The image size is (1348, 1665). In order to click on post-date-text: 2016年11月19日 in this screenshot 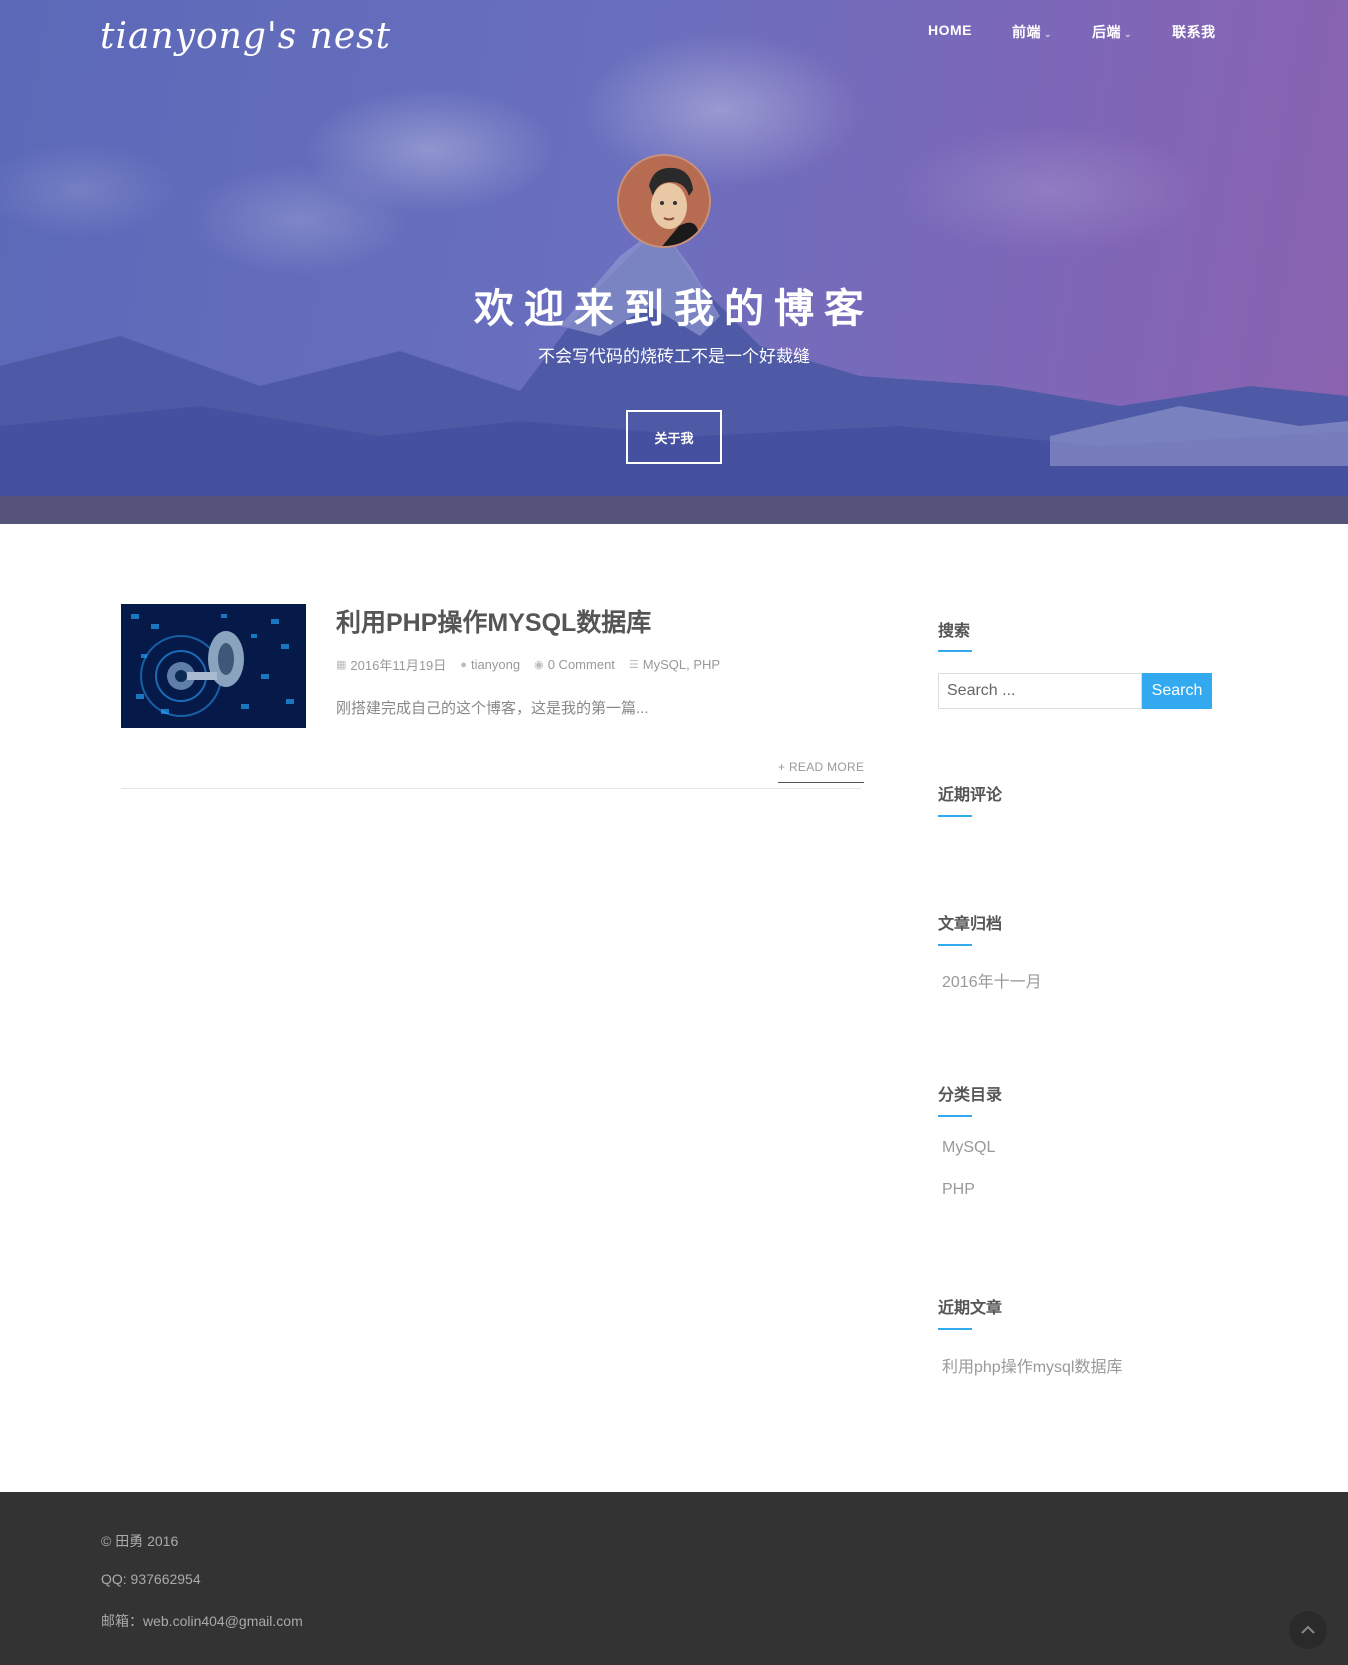, I will do `click(398, 665)`.